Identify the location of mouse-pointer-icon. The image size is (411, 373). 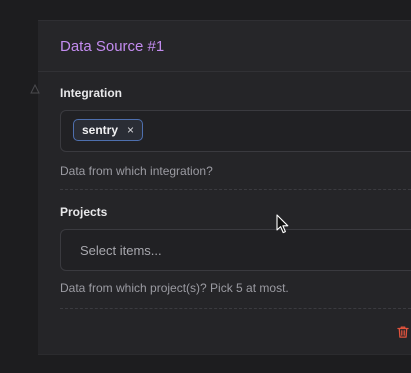
(282, 224).